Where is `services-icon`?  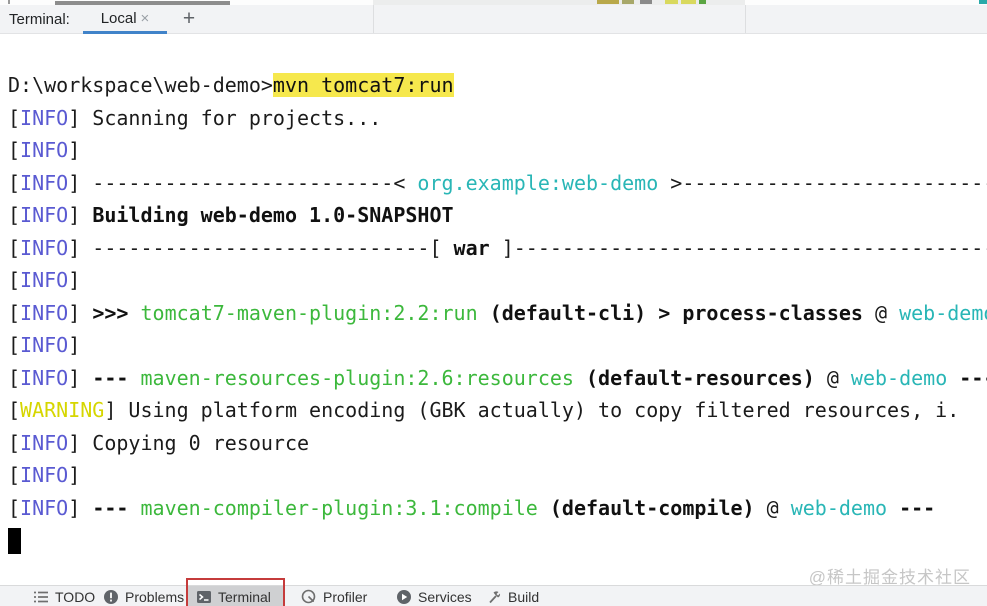
services-icon is located at coordinates (404, 597).